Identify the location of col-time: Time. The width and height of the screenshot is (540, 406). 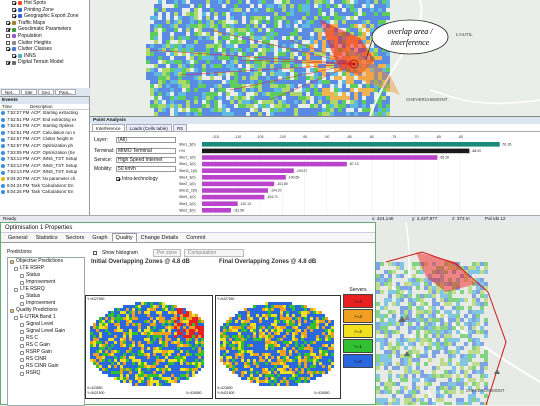
(15, 106).